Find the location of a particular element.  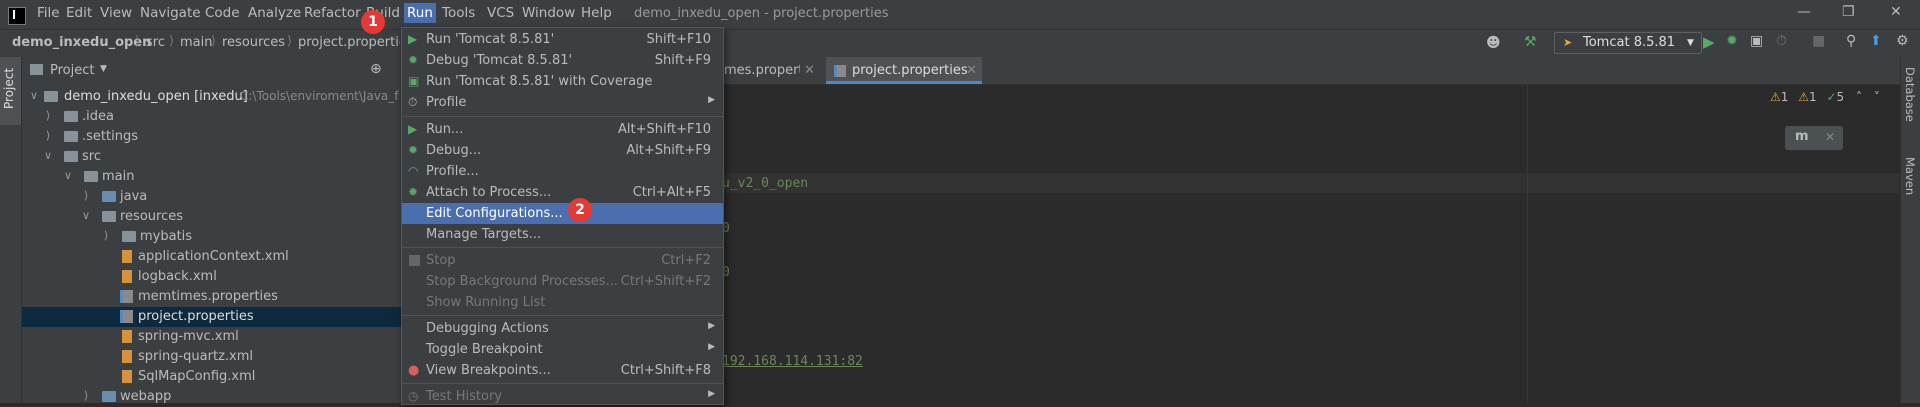

tree-row-file: spring-quartz.xml is located at coordinates (212, 357).